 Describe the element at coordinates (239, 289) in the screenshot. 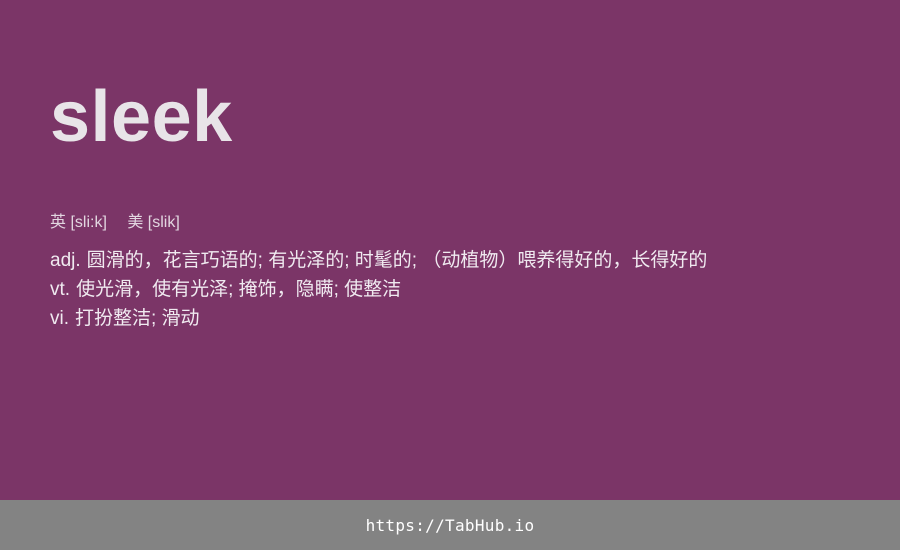

I see `definition-text: 使光滑，使有光泽; 掩饰，隐瞒; 使整洁` at that location.